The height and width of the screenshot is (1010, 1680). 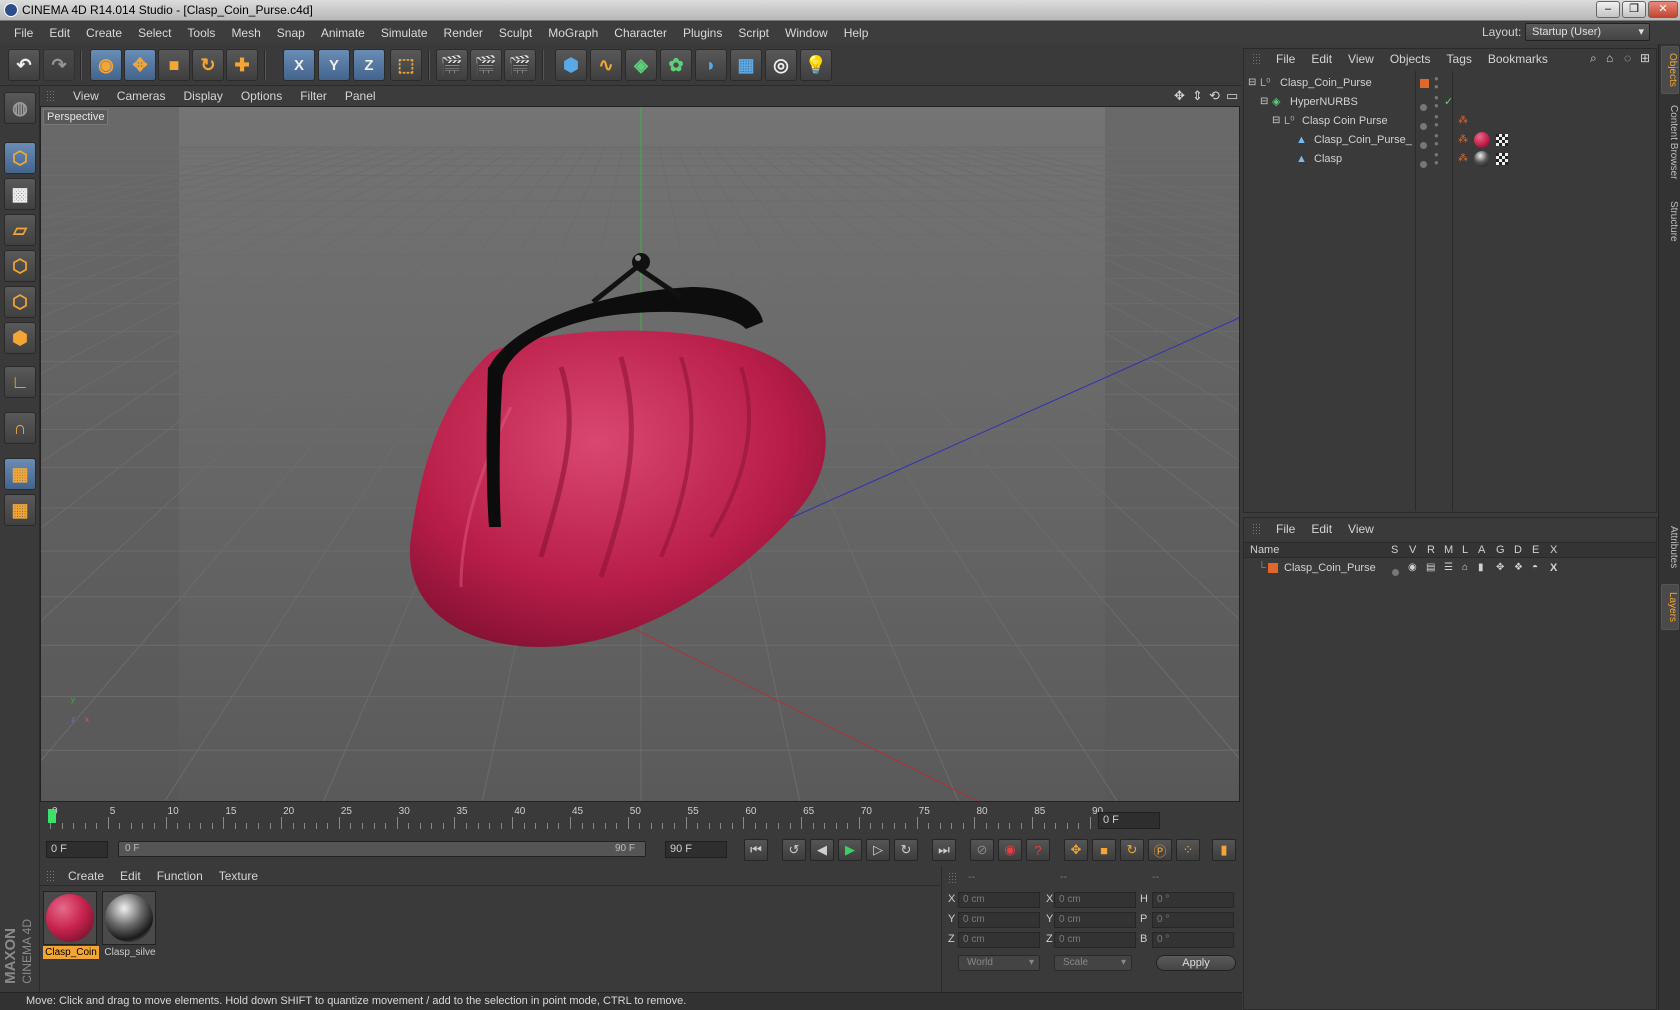 What do you see at coordinates (746, 65) in the screenshot?
I see `add-floor-button: ▦` at bounding box center [746, 65].